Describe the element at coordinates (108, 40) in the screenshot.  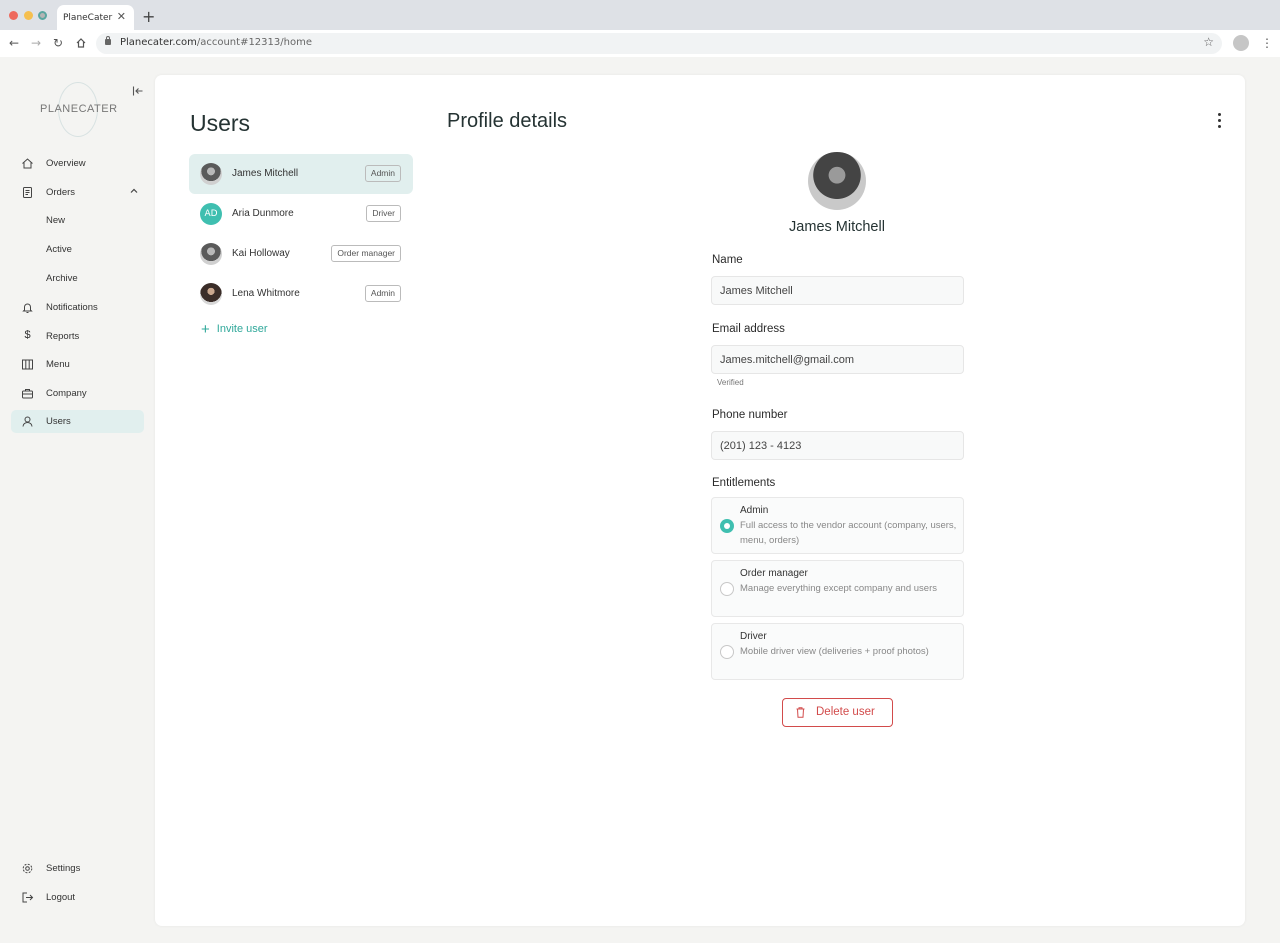
I see `lock-icon` at that location.